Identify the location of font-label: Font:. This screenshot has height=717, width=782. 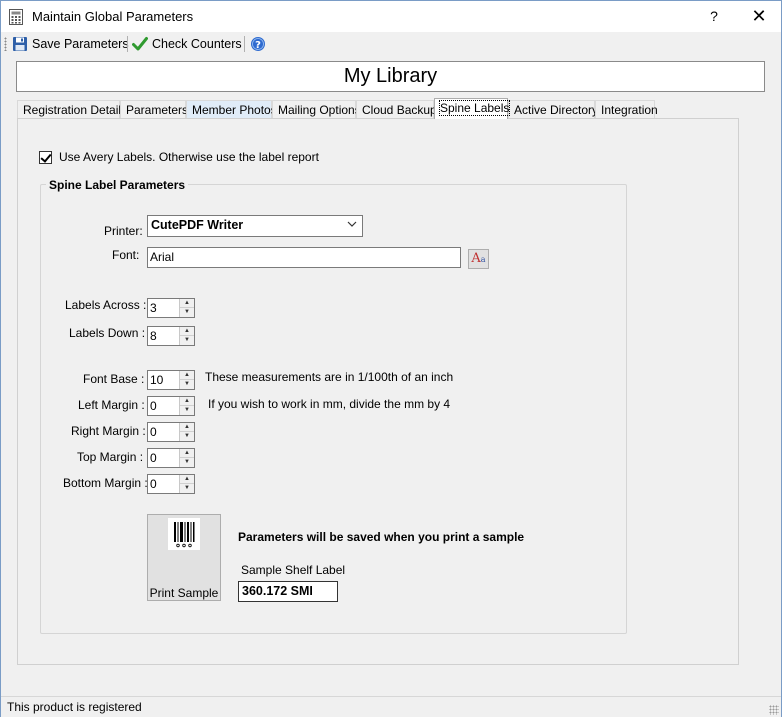
(126, 255).